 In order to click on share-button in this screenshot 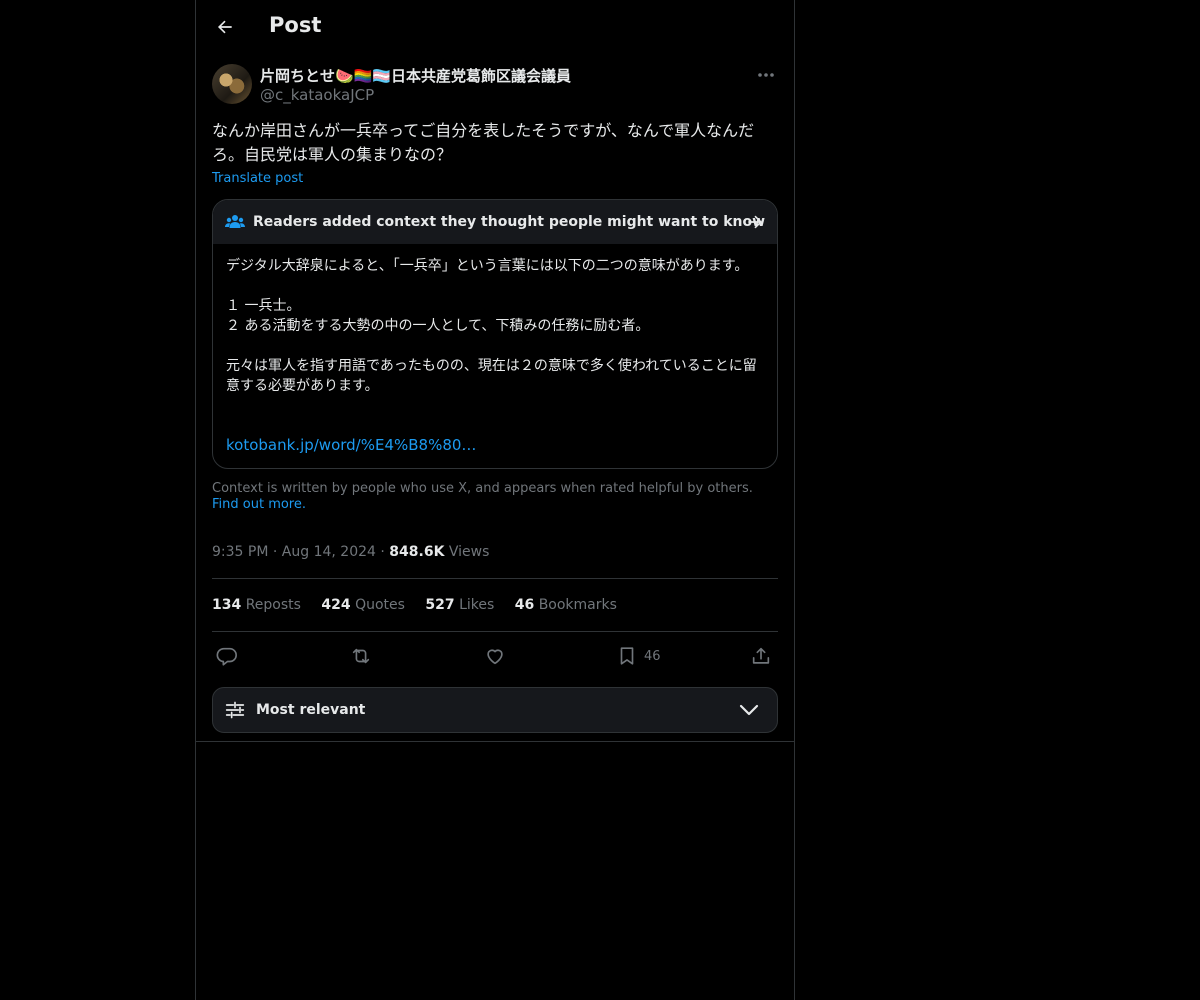, I will do `click(761, 656)`.